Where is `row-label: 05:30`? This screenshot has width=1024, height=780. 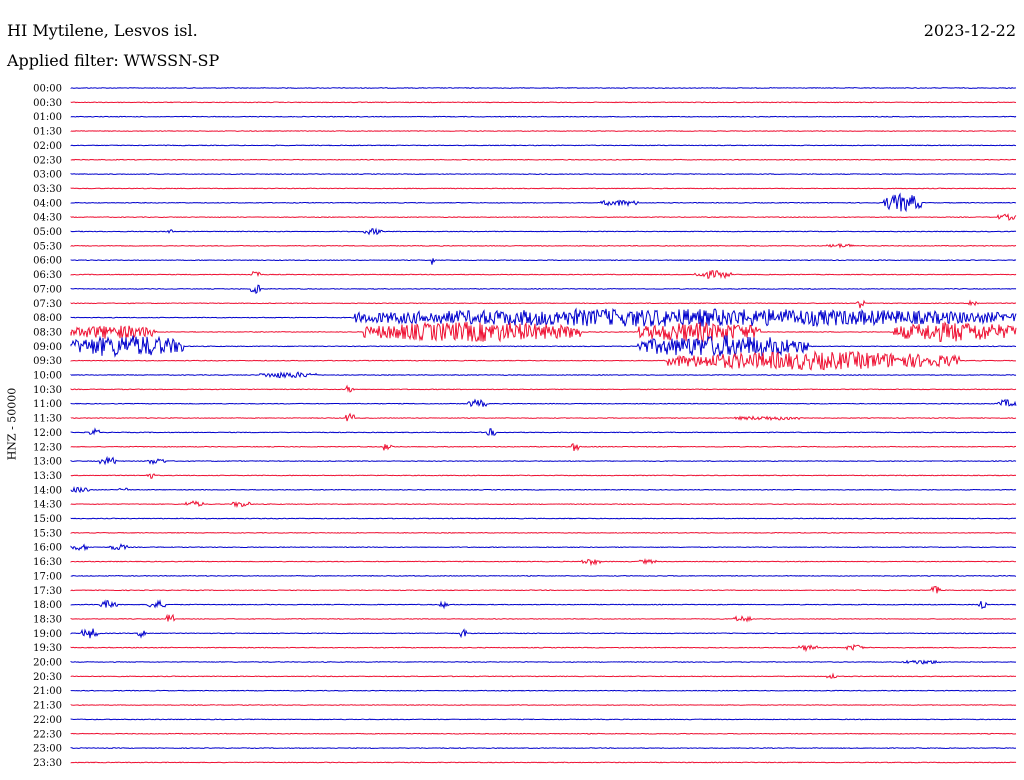 row-label: 05:30 is located at coordinates (47, 246).